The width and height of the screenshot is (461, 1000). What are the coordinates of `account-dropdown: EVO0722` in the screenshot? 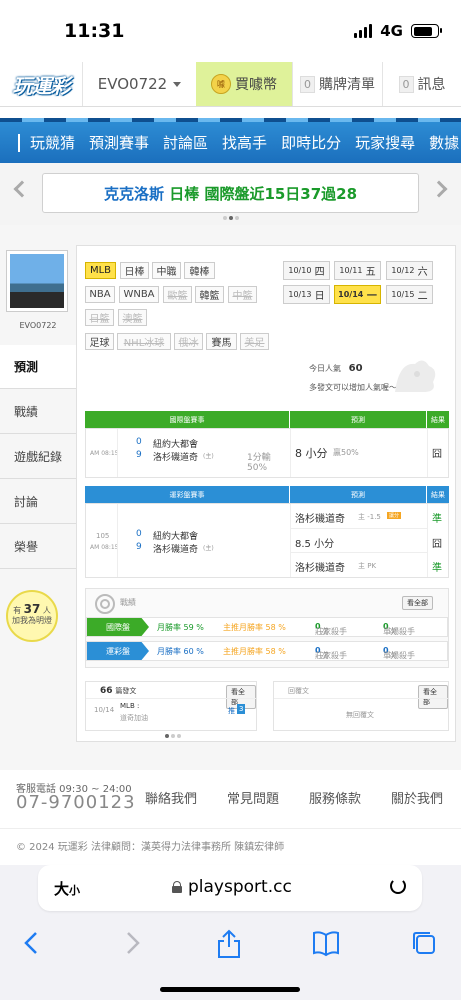 It's located at (139, 84).